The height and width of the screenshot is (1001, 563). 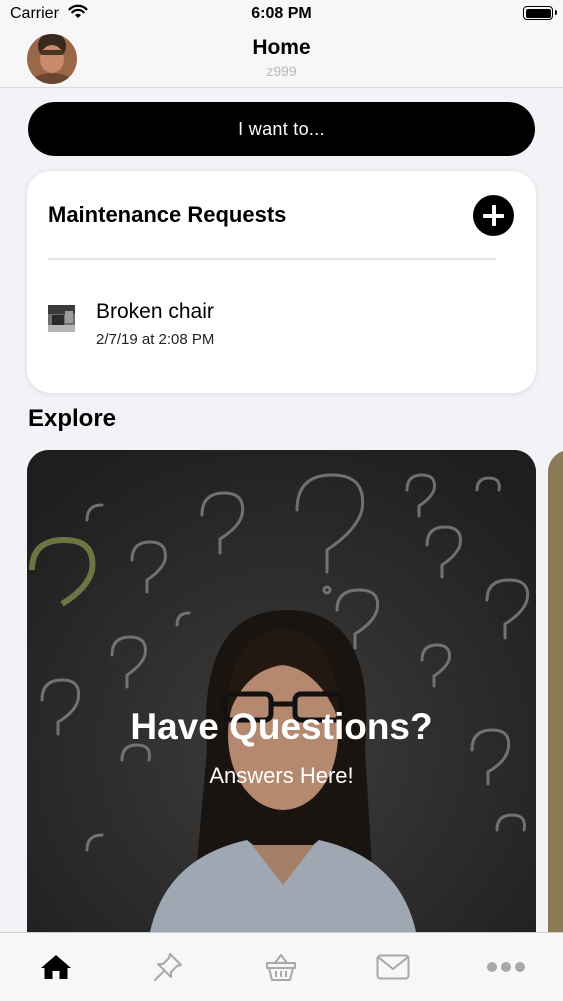 I want to click on navigation-bar: Home z999, so click(x=281, y=59).